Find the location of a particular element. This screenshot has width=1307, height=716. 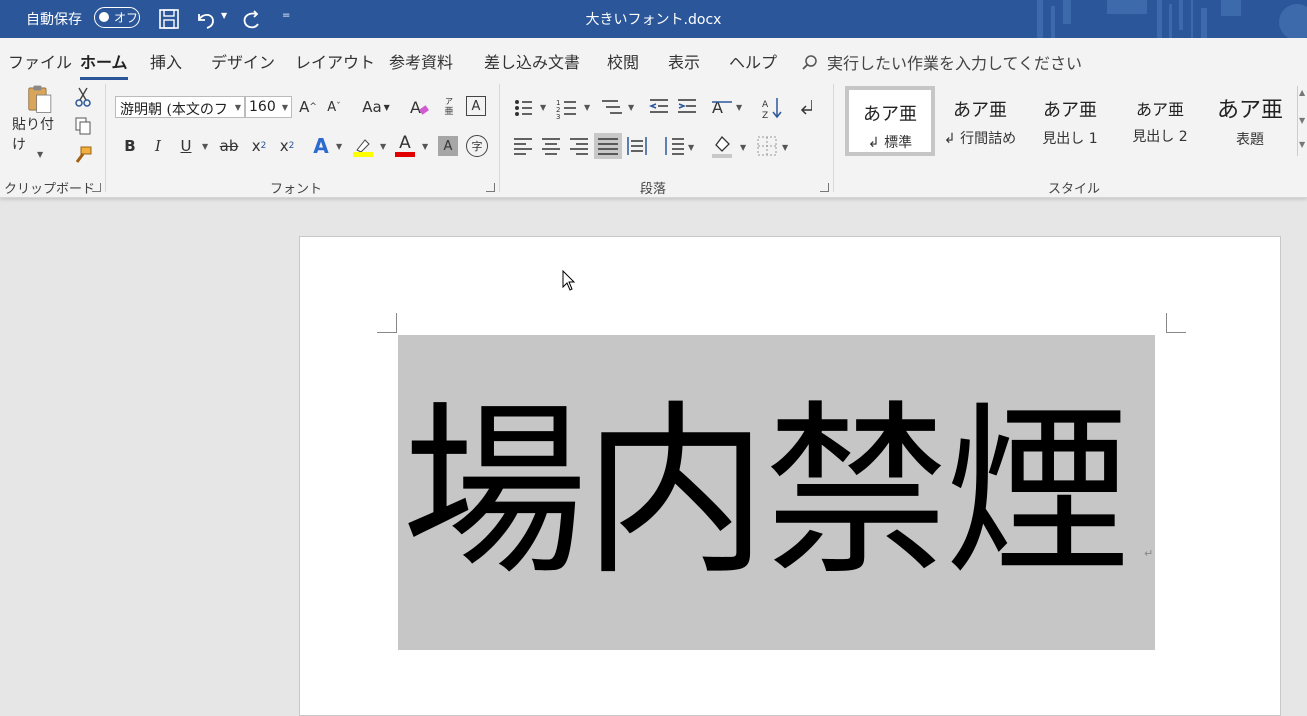

shrink-font-icon: A is located at coordinates (332, 107).